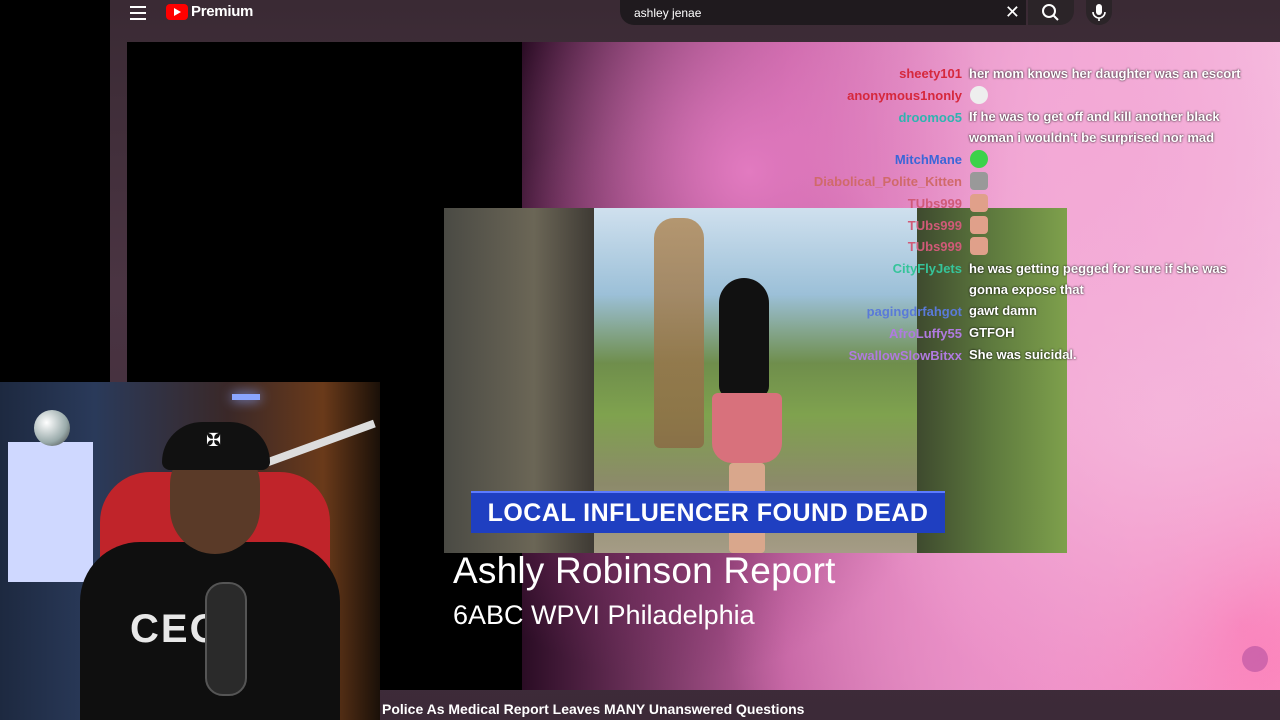  I want to click on youtube-premium-logo: Premium, so click(209, 11).